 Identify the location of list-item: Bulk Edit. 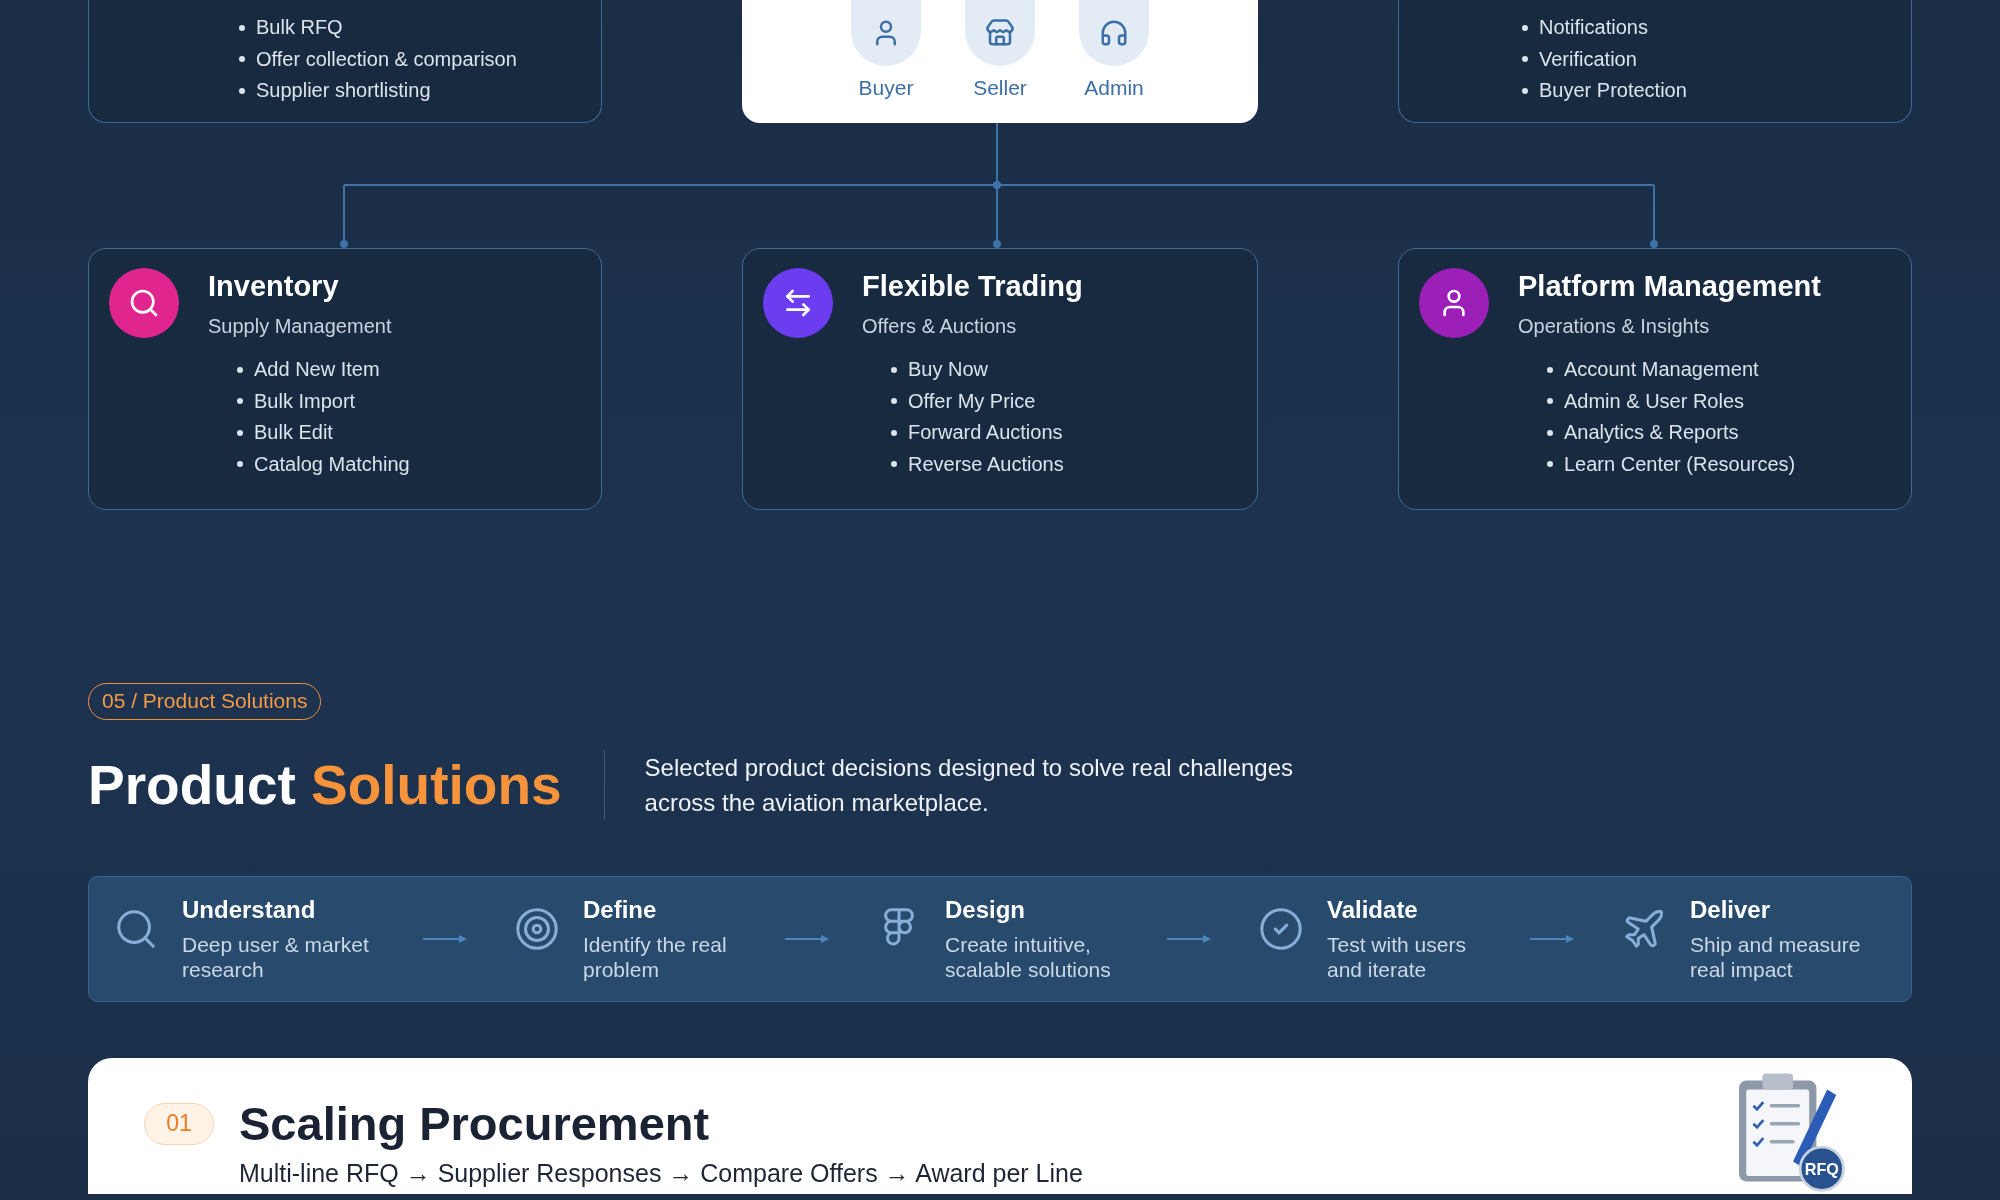
(409, 433).